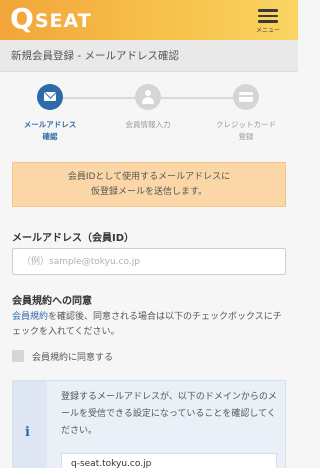 The height and width of the screenshot is (468, 320). I want to click on terms-text: を確認後、同意される場合は以下のチェックボックスにチェックを入れてください。, so click(147, 324).